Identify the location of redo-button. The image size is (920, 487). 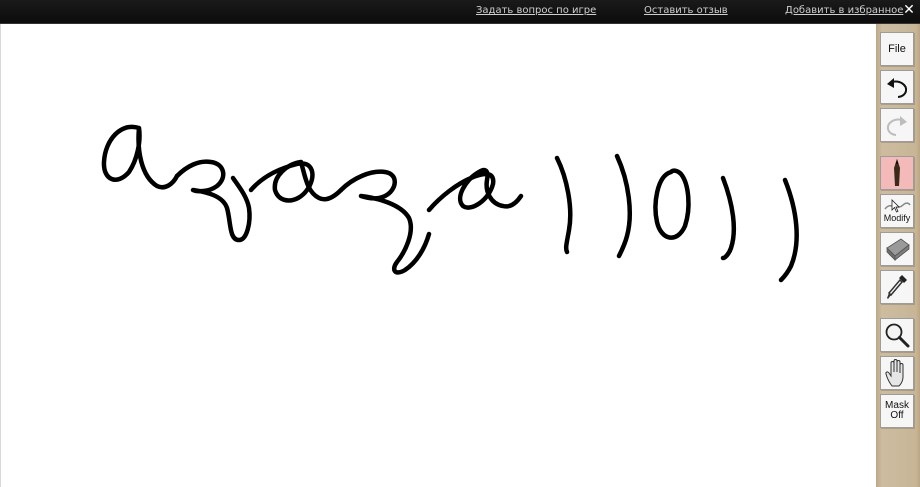
(897, 125).